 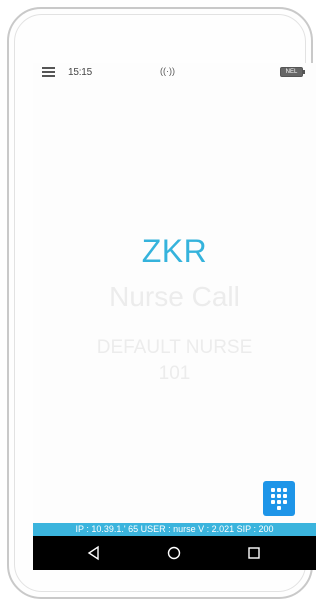 I want to click on nurse-name: DEFAULT NURSE, so click(x=174, y=347).